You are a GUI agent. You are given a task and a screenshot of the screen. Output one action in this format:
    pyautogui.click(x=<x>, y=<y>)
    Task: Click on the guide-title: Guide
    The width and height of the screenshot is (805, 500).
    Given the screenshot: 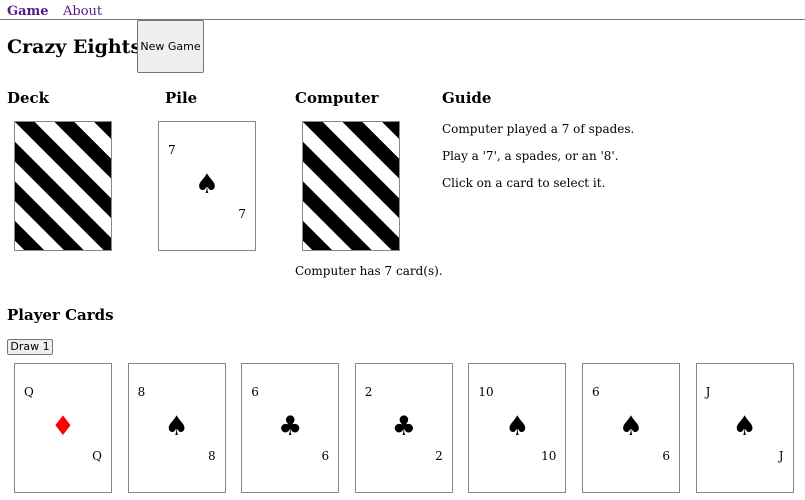 What is the action you would take?
    pyautogui.click(x=467, y=98)
    